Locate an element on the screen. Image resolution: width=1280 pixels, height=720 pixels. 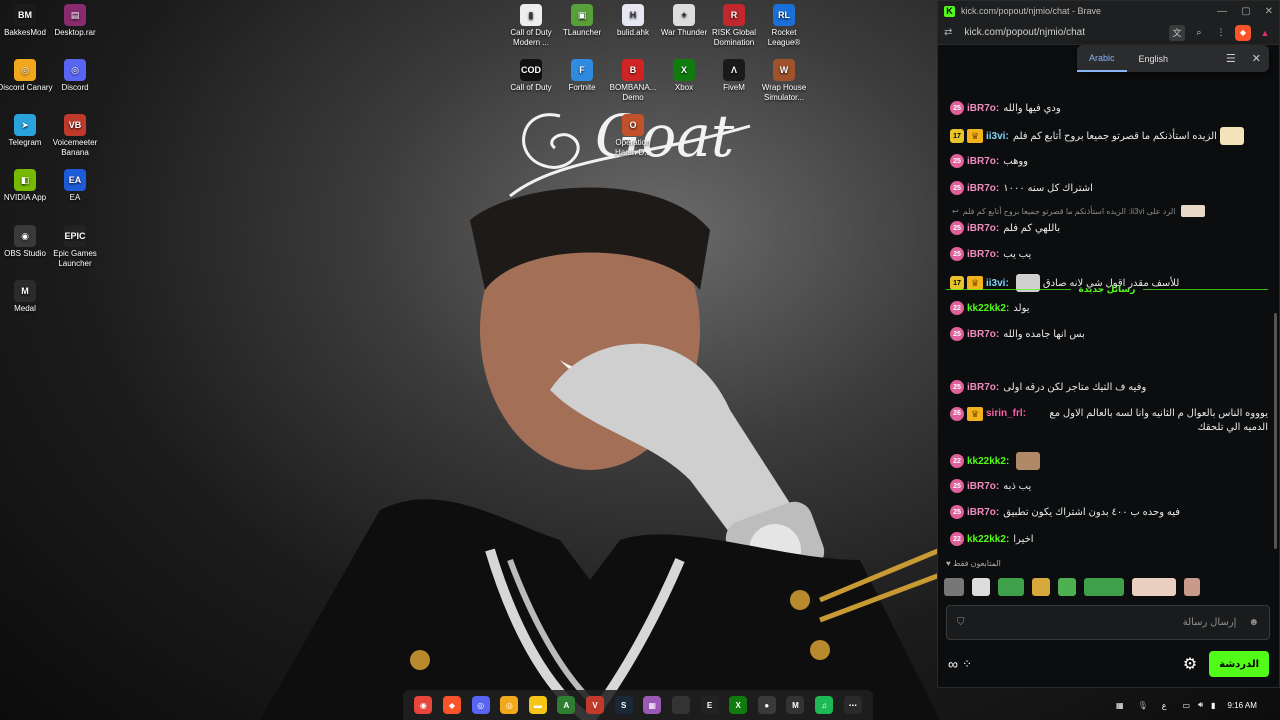
desktop-icon: Hbulid.ahk is located at coordinates (633, 21).